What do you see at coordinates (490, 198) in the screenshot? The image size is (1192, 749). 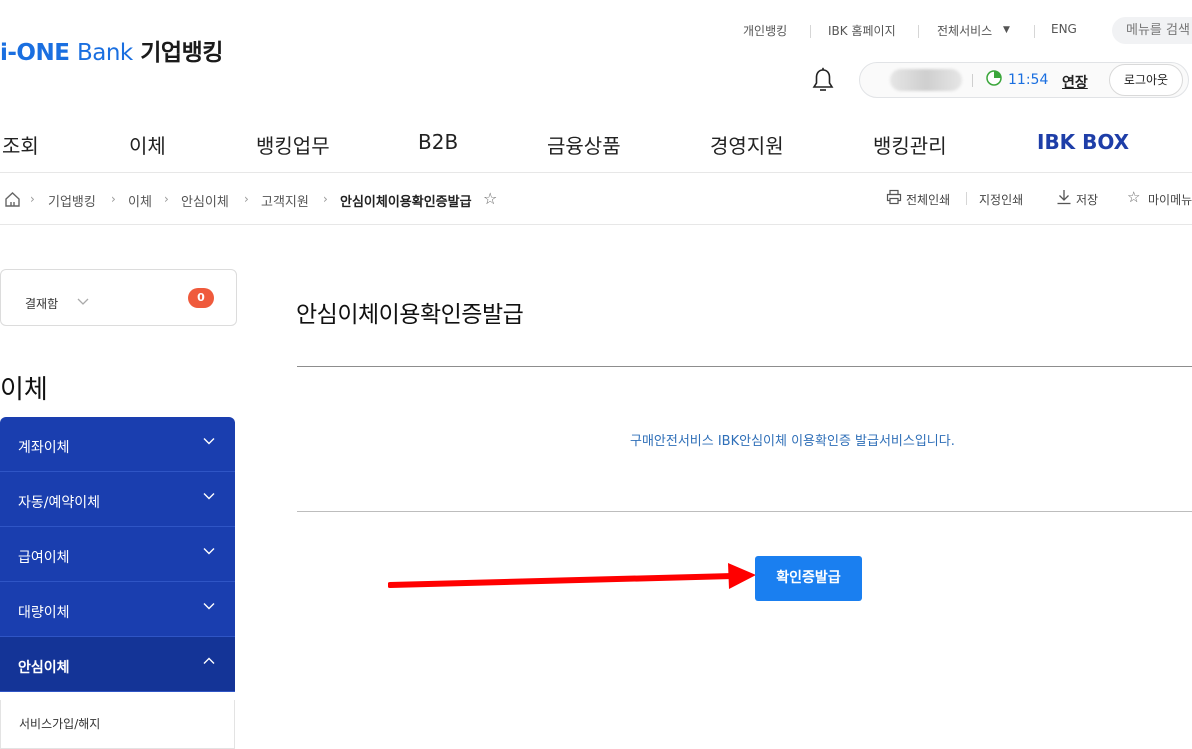 I see `favorite-star-icon: ☆` at bounding box center [490, 198].